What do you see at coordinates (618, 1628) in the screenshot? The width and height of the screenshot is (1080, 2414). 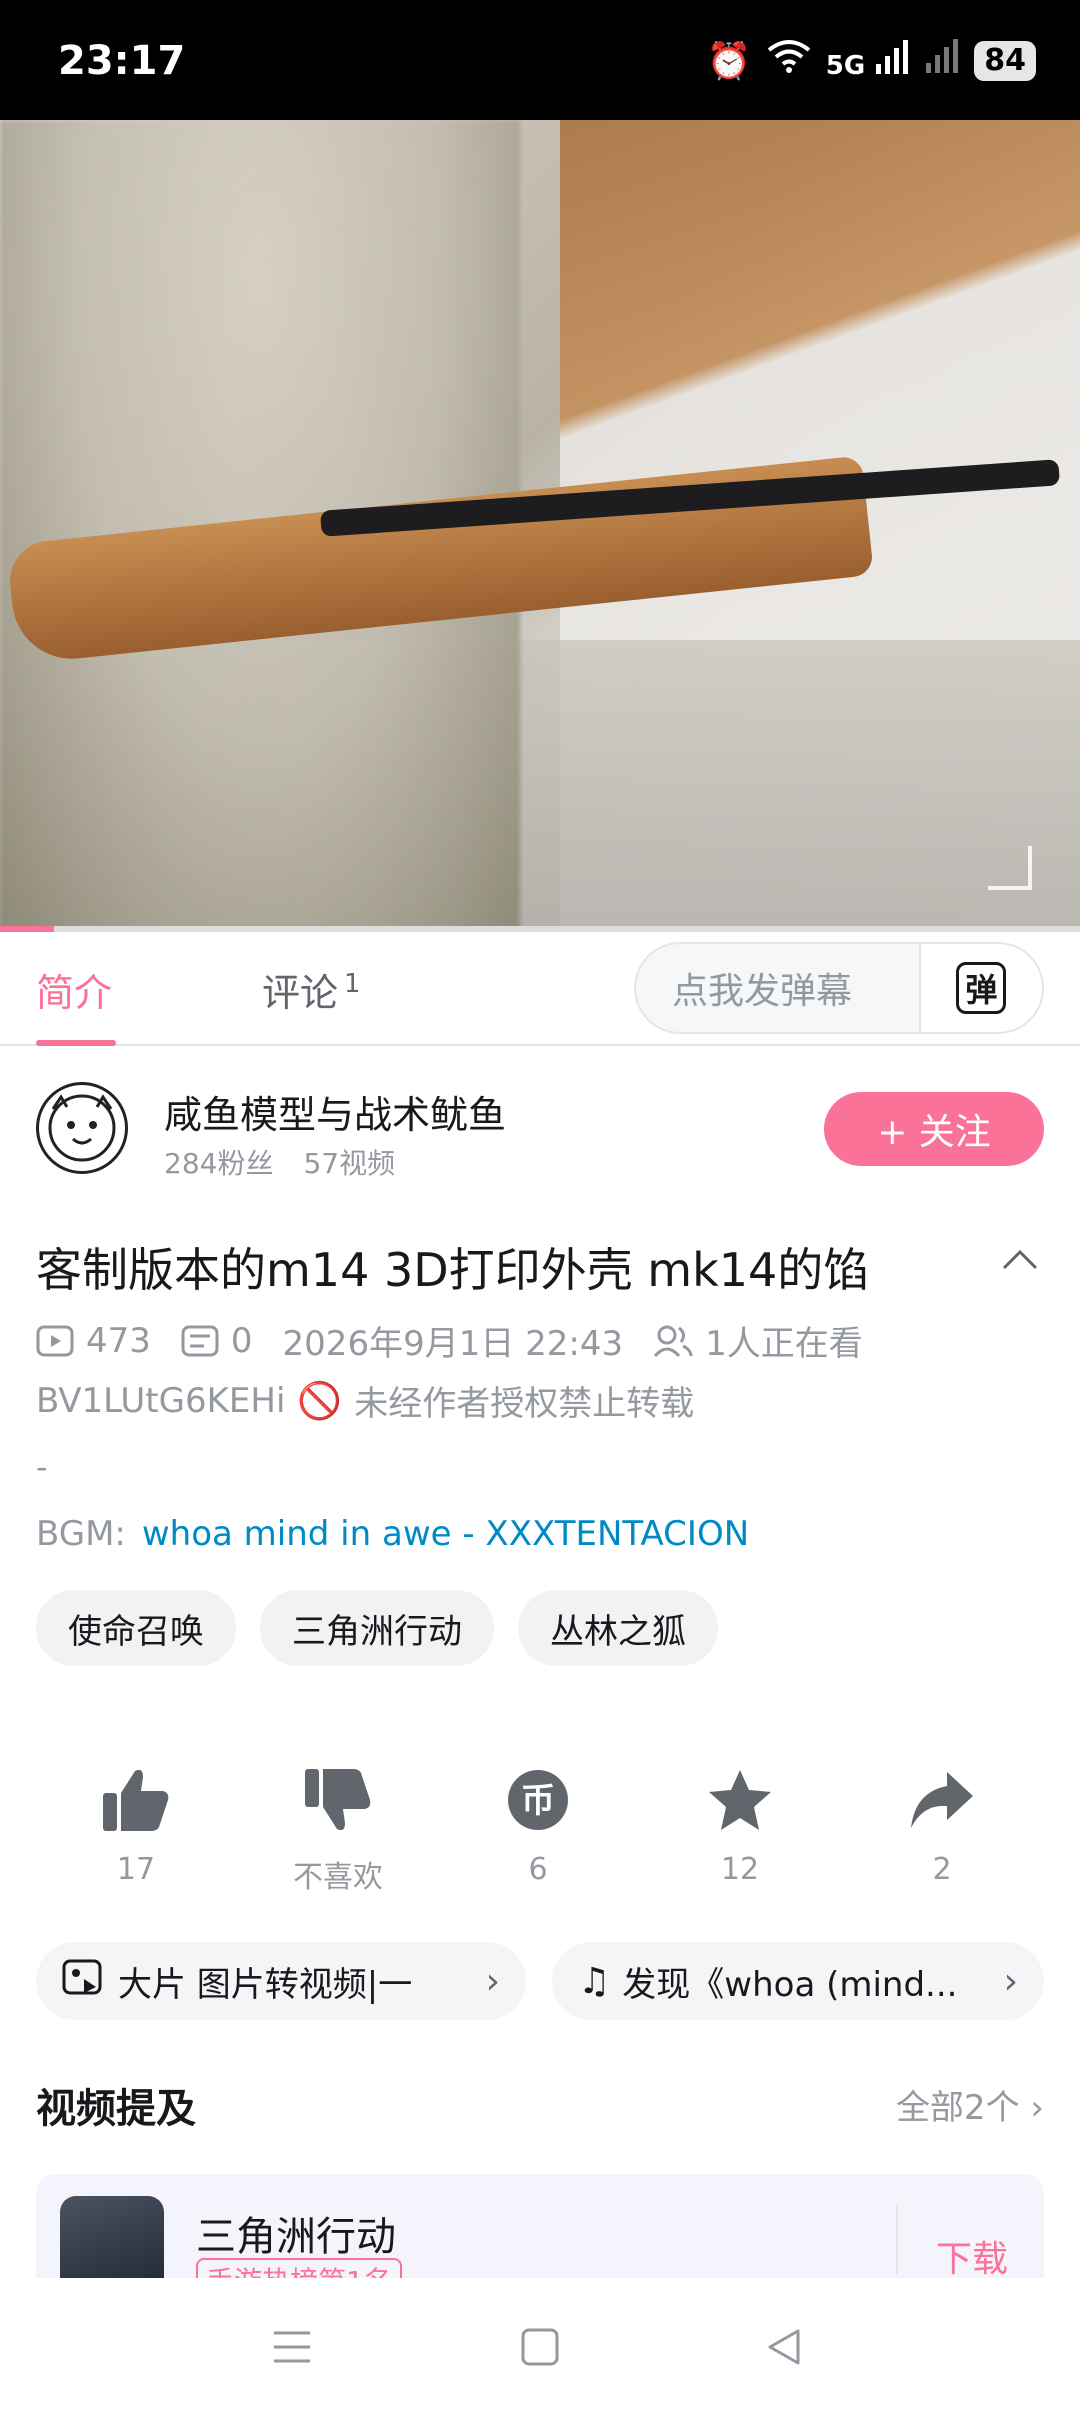 I see `tag-item: 丛林之狐` at bounding box center [618, 1628].